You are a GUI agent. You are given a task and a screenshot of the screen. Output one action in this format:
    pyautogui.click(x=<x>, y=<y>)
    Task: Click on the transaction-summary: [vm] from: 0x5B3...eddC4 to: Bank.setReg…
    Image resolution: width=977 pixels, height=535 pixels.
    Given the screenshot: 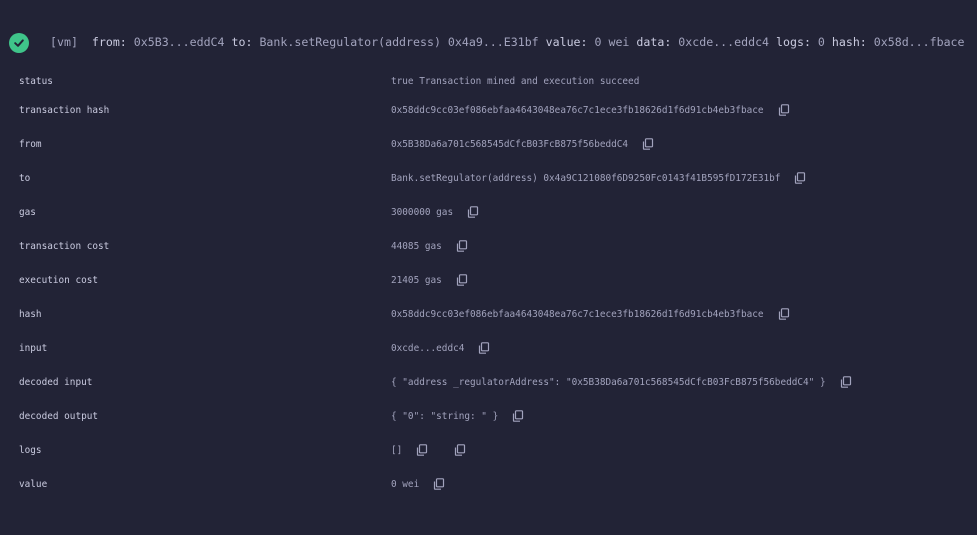 What is the action you would take?
    pyautogui.click(x=507, y=42)
    